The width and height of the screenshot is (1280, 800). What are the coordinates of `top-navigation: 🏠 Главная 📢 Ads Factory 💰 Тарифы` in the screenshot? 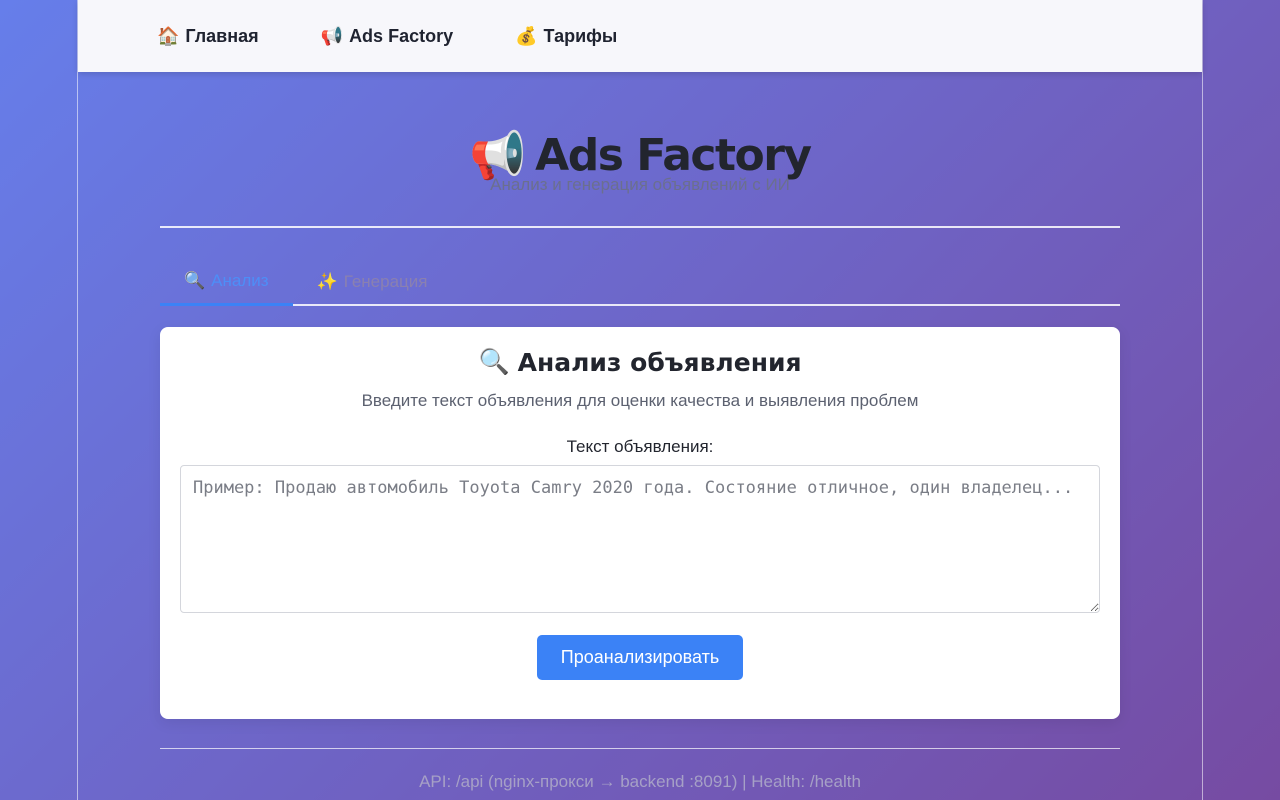 It's located at (640, 36).